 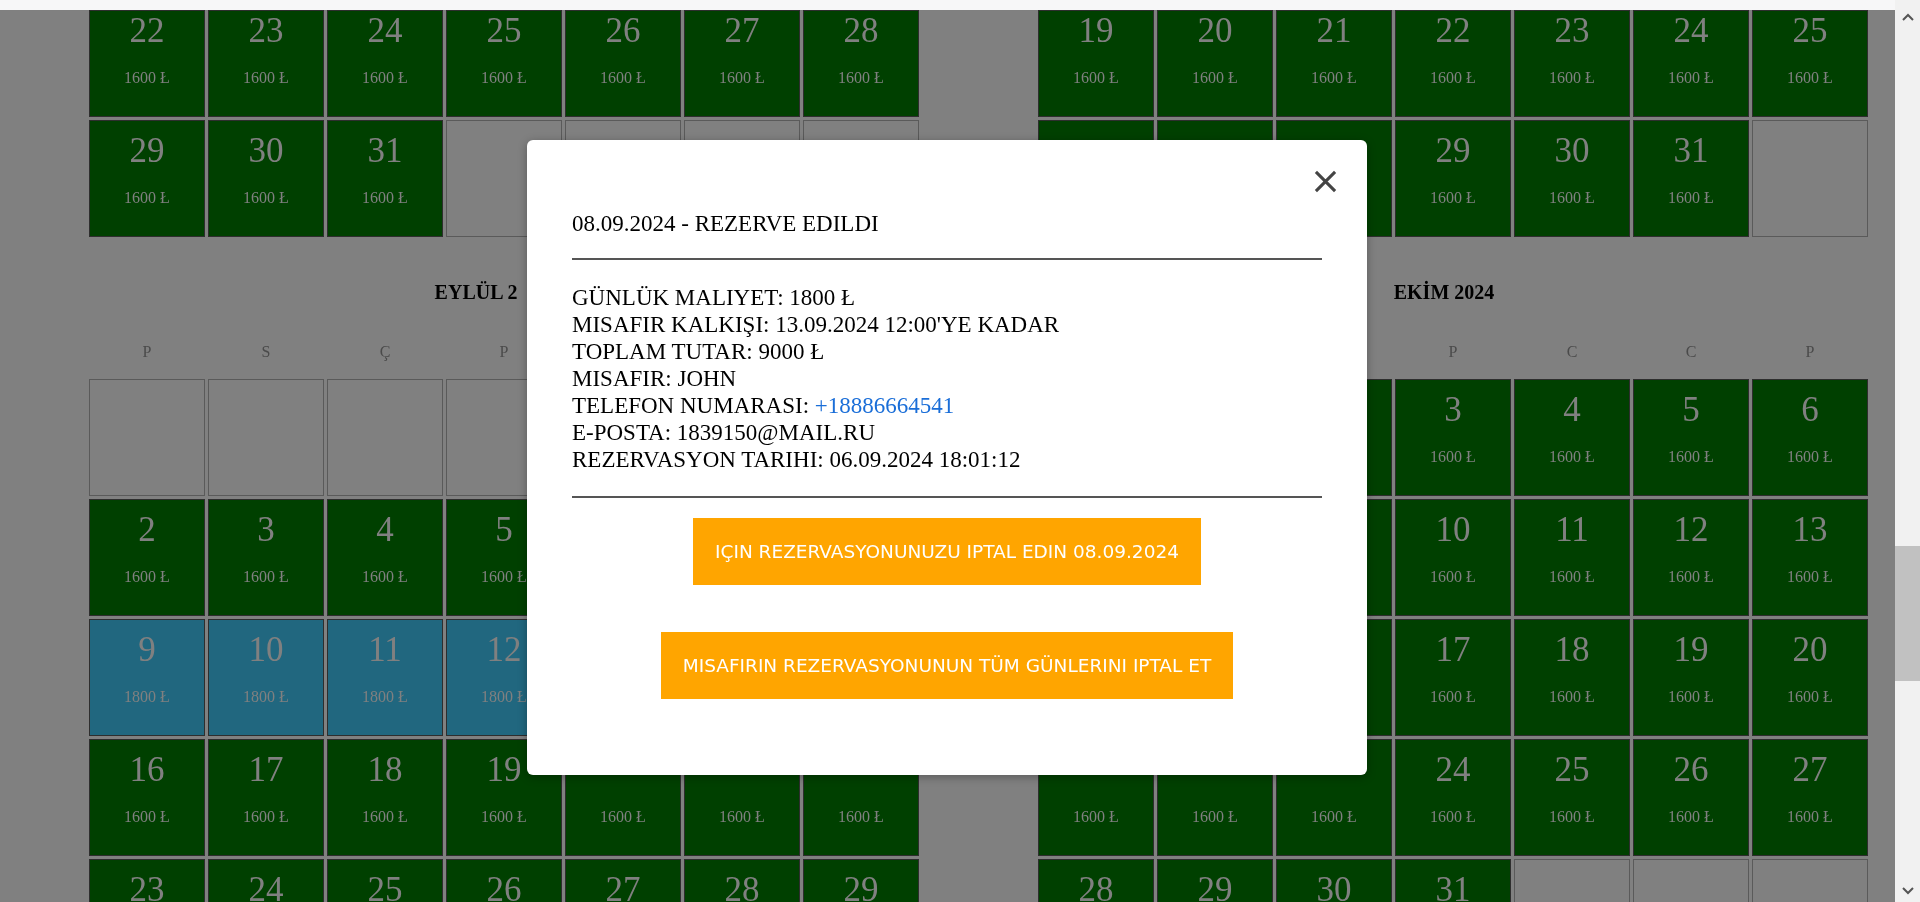 What do you see at coordinates (1325, 181) in the screenshot?
I see `close-icon` at bounding box center [1325, 181].